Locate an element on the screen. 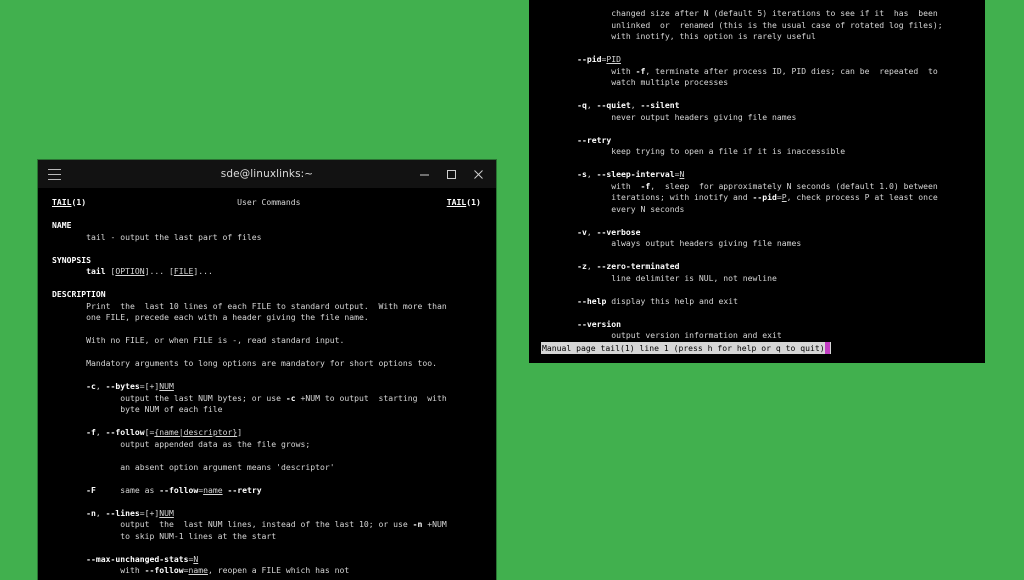 The width and height of the screenshot is (1024, 580). hamburger-icon is located at coordinates (54, 174).